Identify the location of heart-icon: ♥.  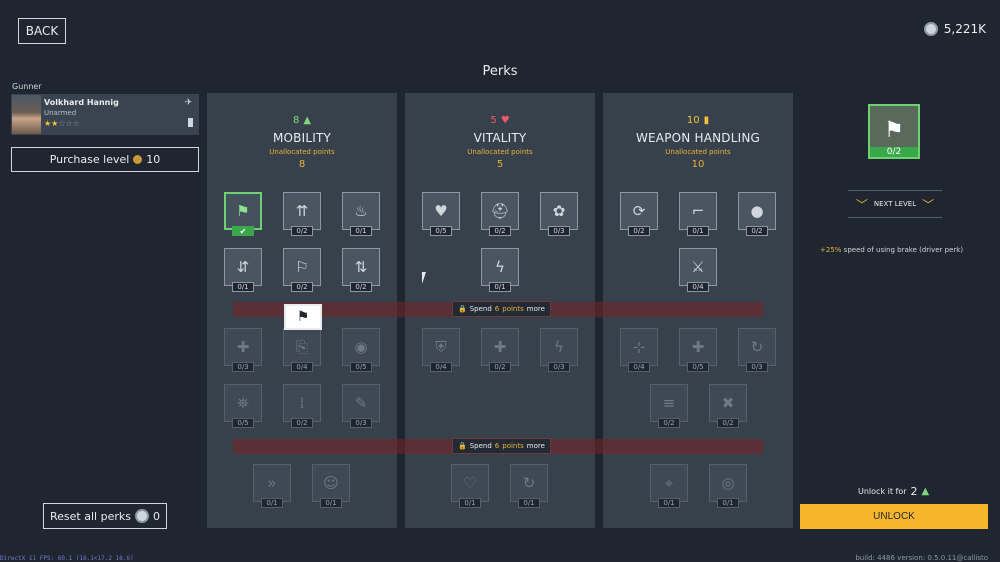
(505, 120).